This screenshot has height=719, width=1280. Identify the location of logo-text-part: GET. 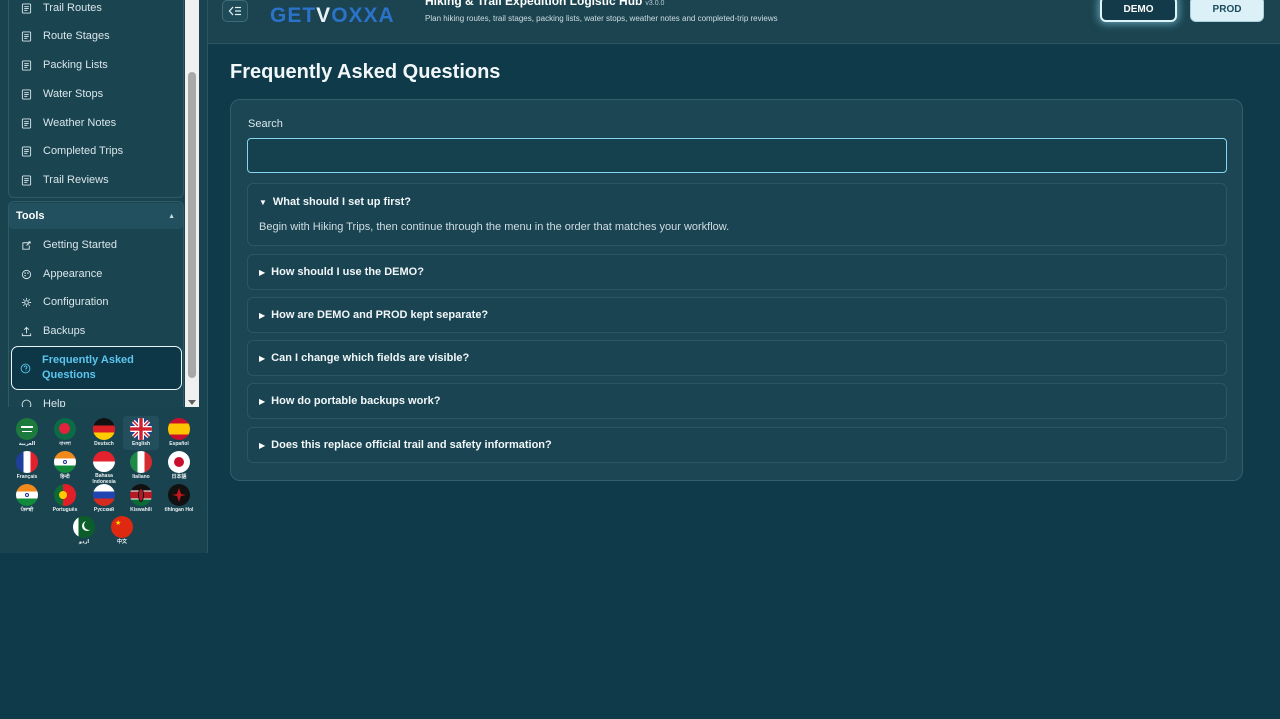
(293, 15).